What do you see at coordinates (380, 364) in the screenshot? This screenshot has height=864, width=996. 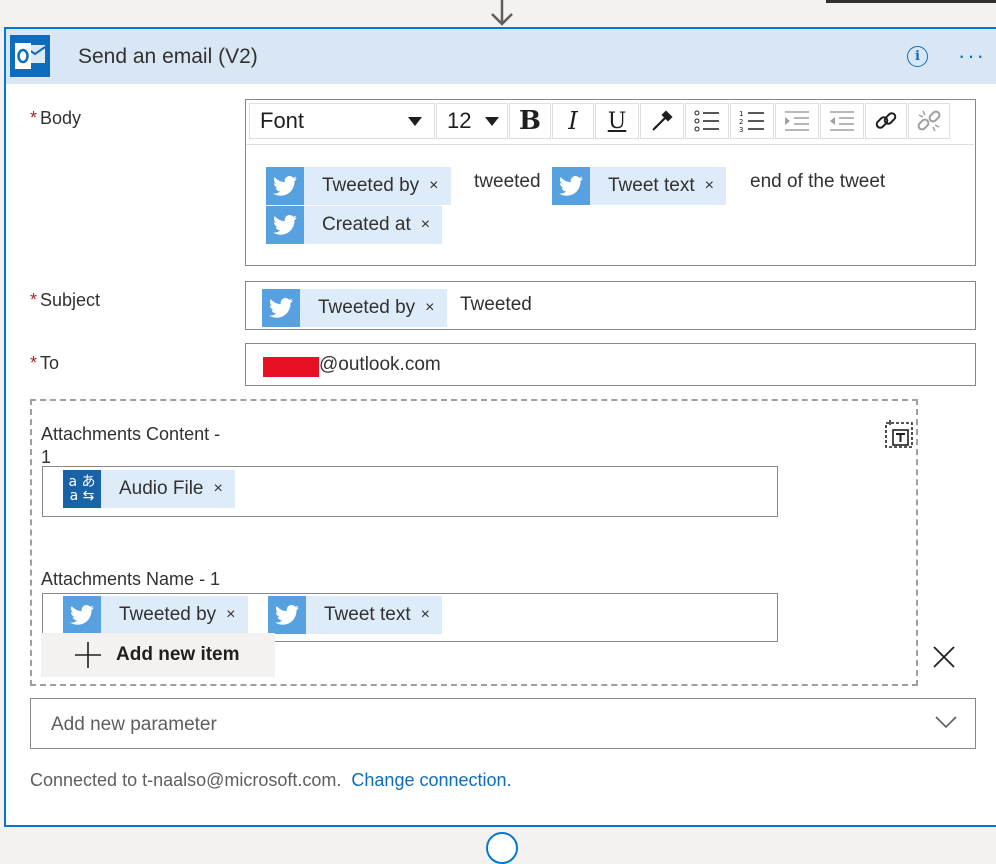 I see `to-value: @outlook.com` at bounding box center [380, 364].